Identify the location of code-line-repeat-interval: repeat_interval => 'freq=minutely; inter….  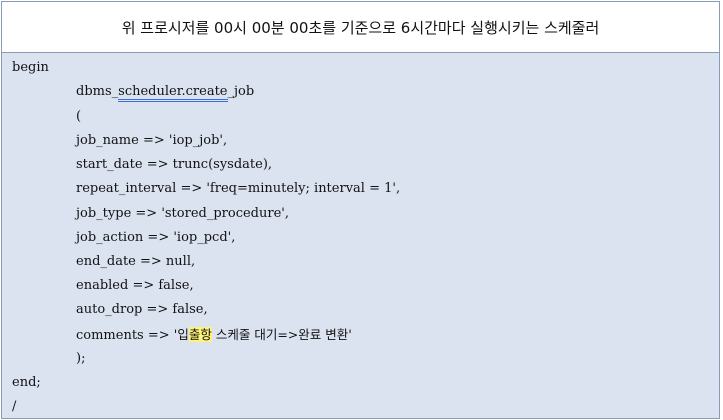
(238, 188).